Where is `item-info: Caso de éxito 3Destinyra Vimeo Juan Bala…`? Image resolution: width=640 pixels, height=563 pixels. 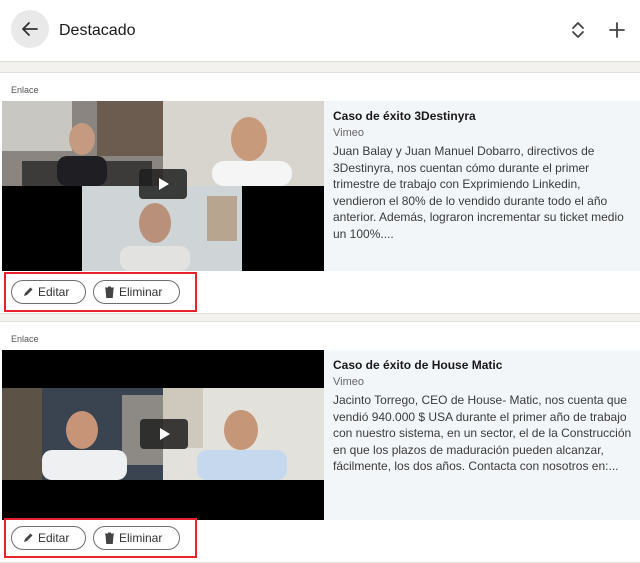 item-info: Caso de éxito 3Destinyra Vimeo Juan Bala… is located at coordinates (483, 175).